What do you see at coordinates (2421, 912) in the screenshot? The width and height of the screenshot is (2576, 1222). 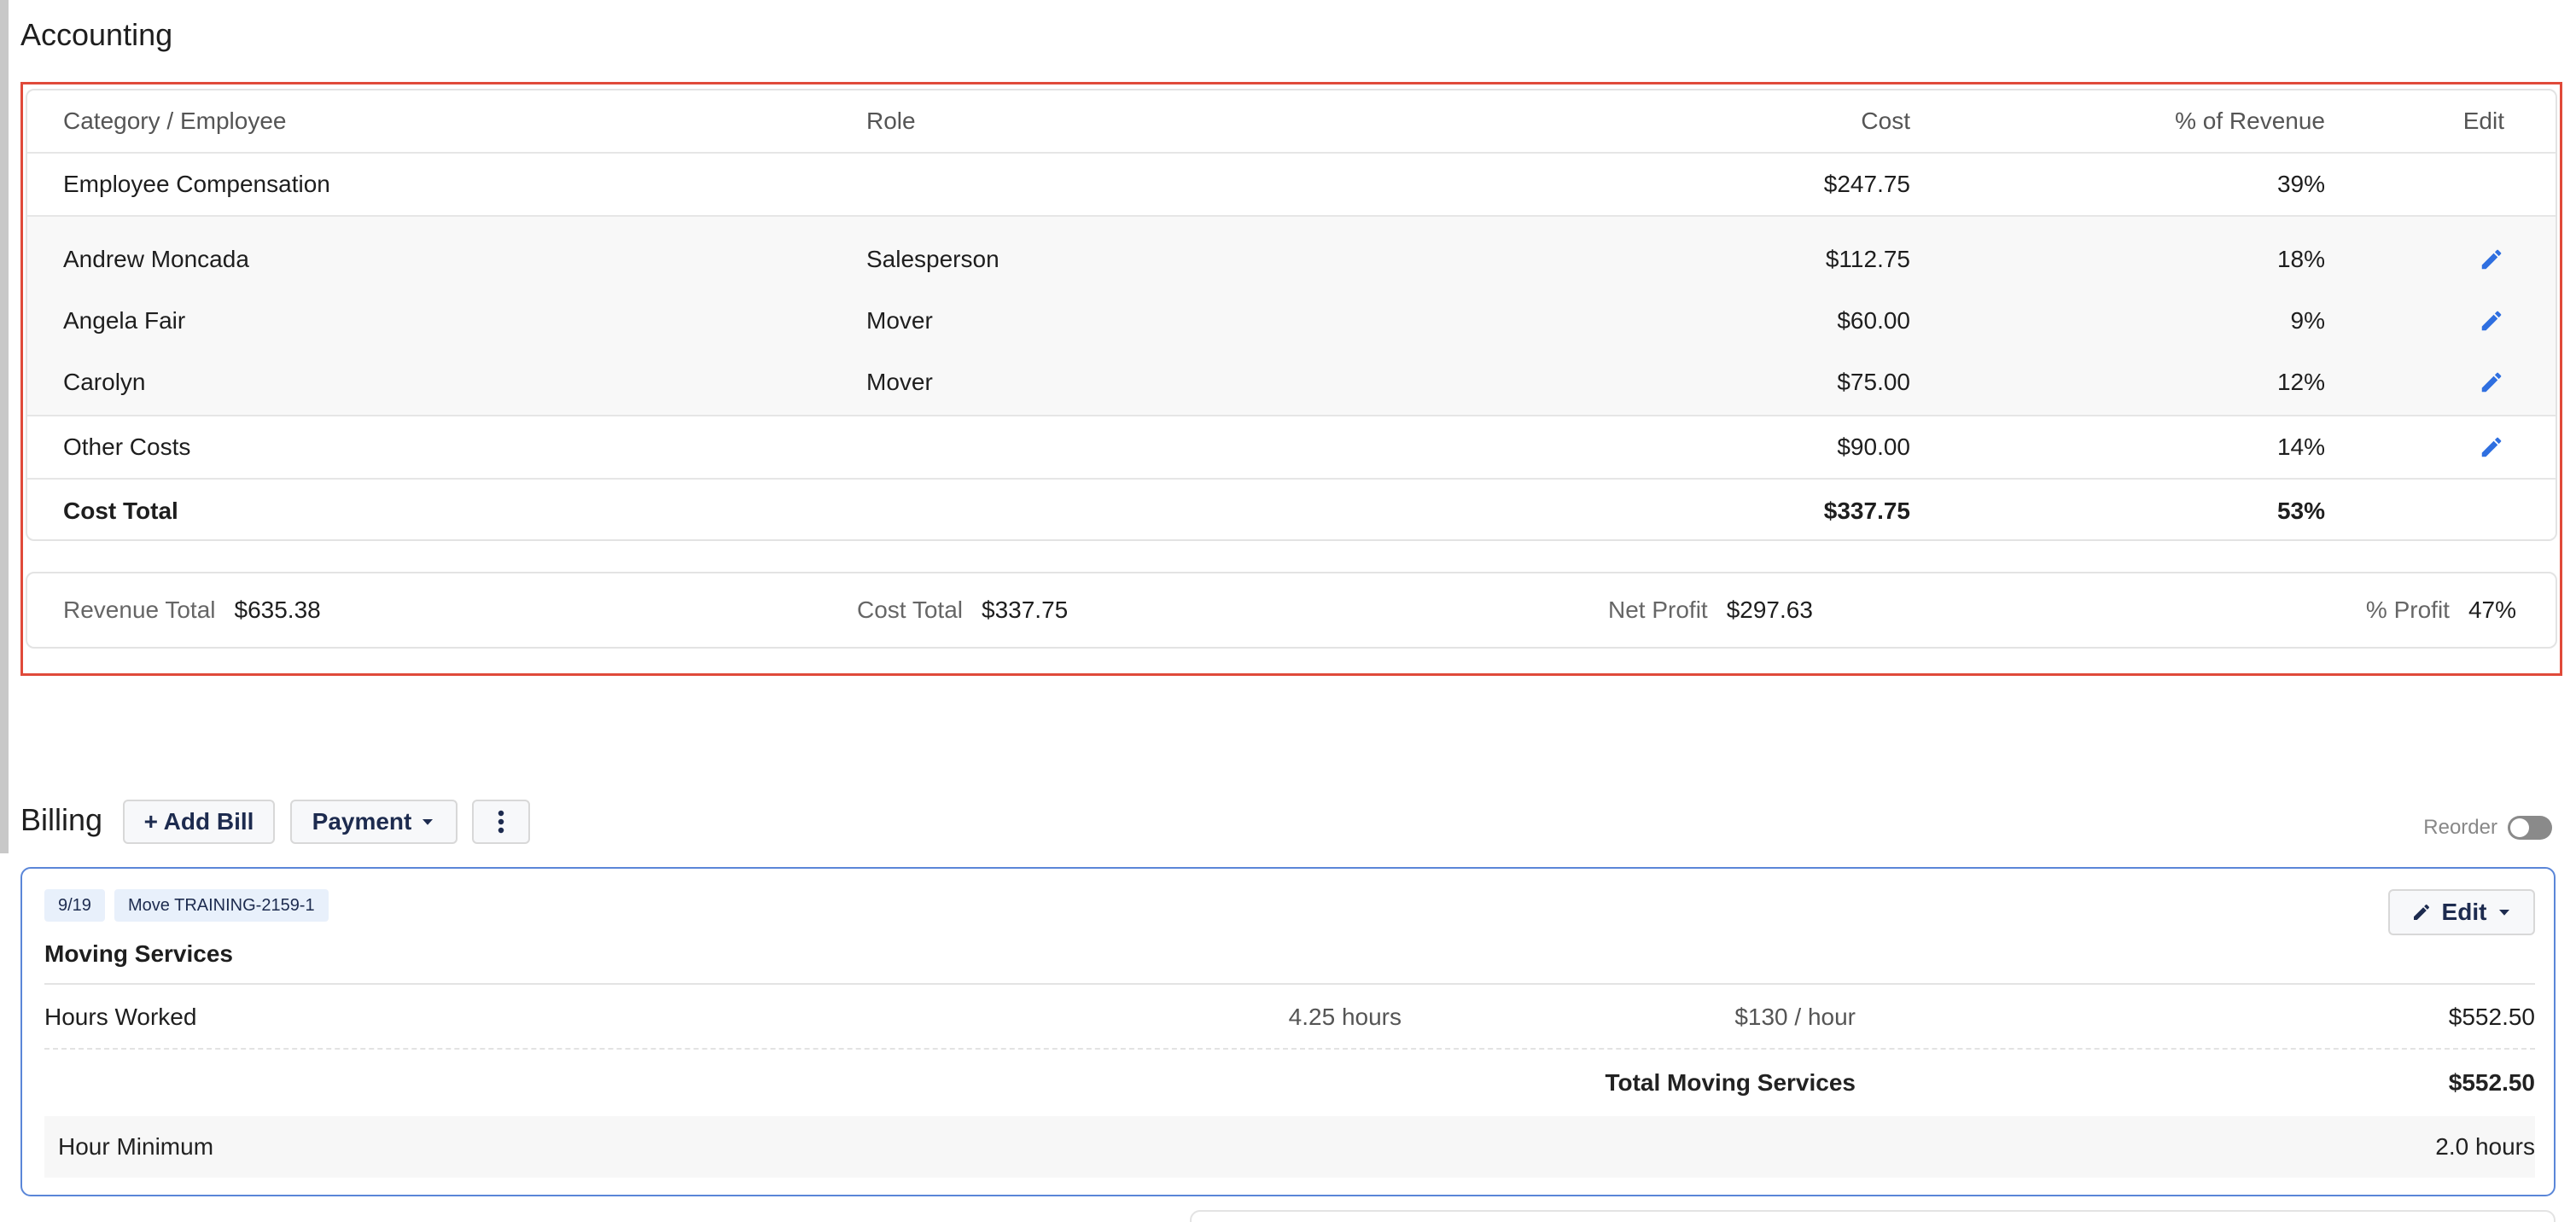 I see `pencil-icon` at bounding box center [2421, 912].